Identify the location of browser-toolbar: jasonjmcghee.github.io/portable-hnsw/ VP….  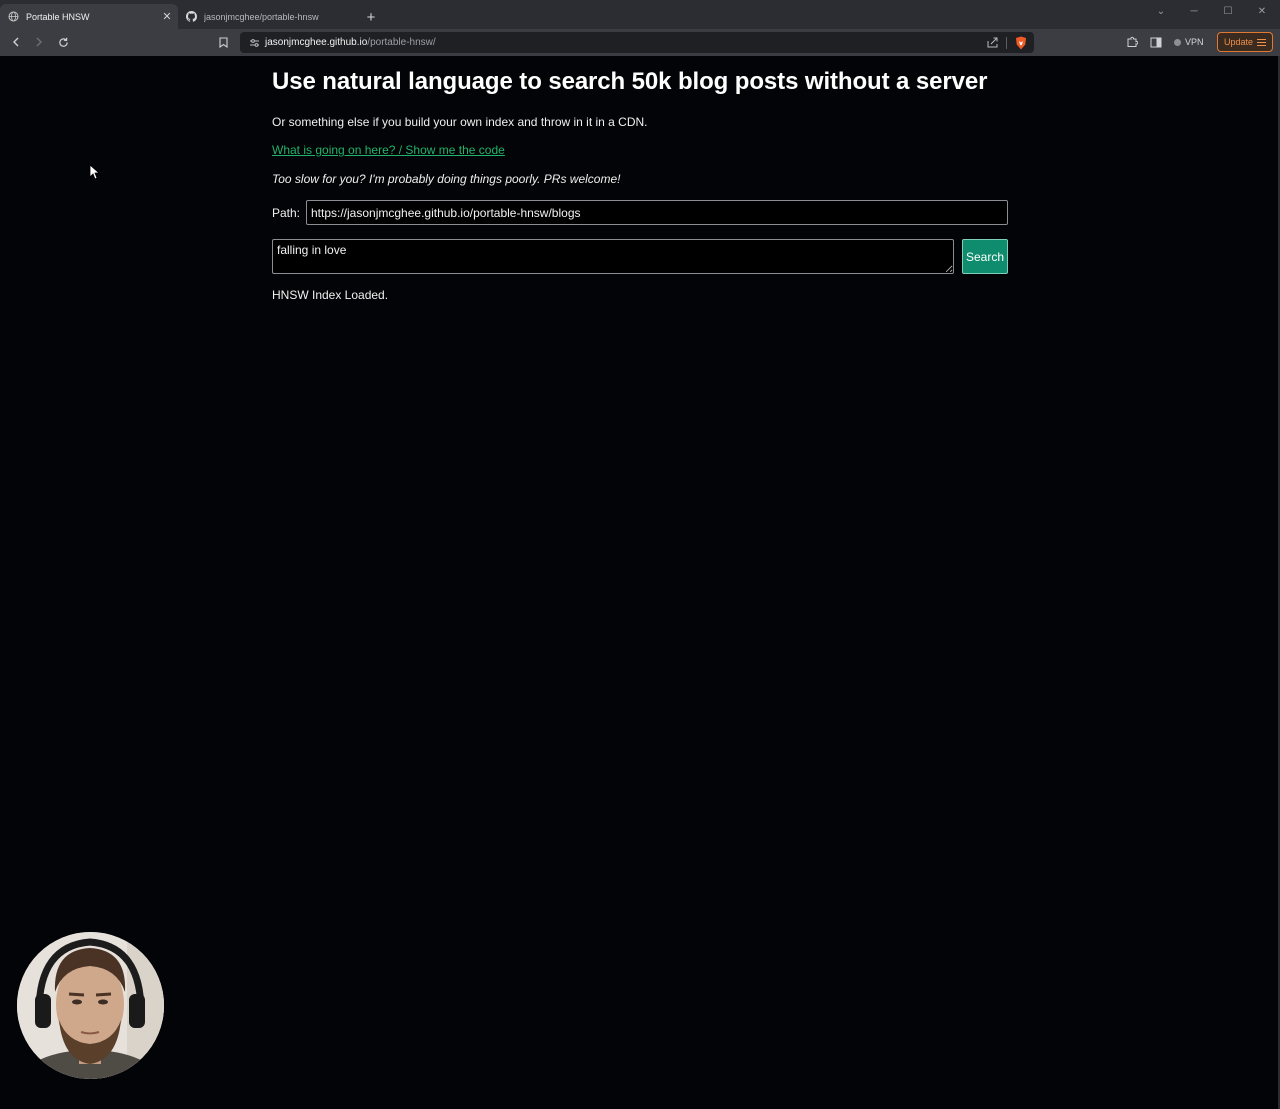
(640, 42).